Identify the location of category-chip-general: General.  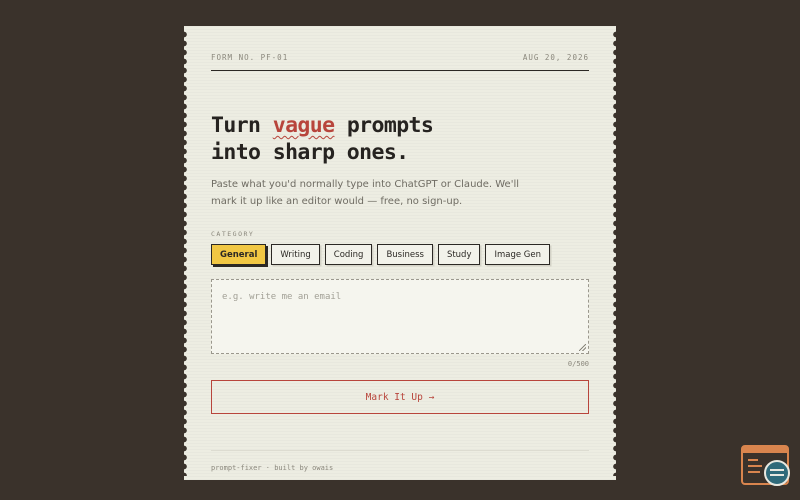
(239, 254).